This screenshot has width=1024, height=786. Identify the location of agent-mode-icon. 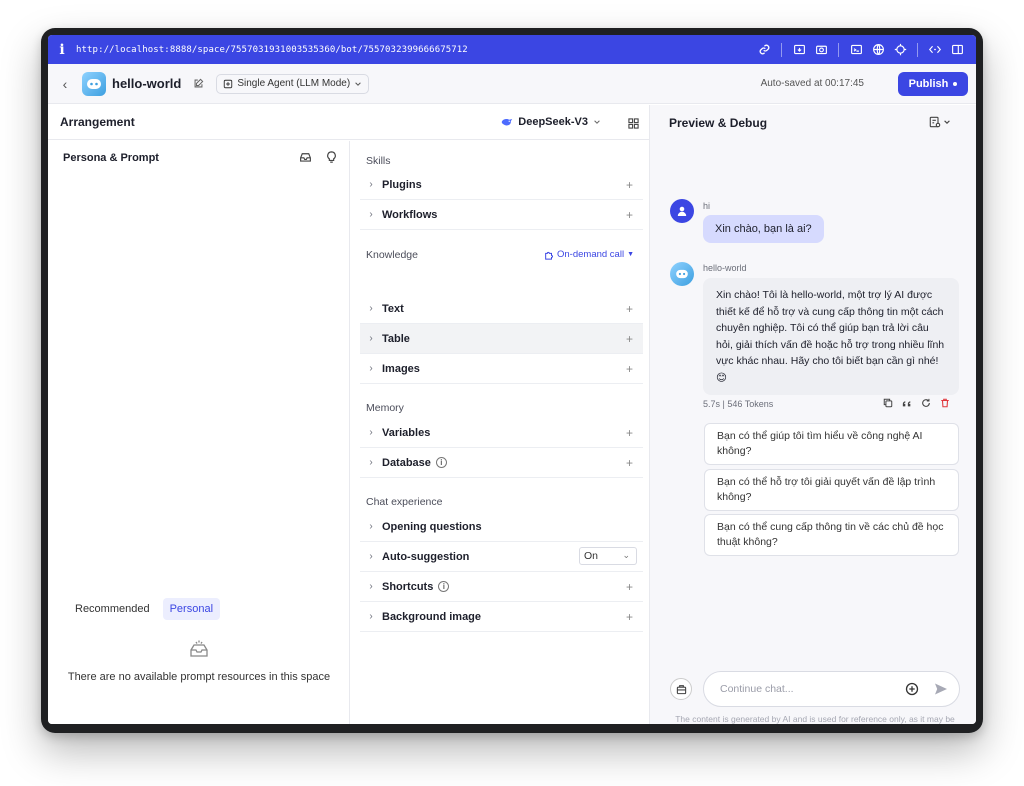
(228, 83).